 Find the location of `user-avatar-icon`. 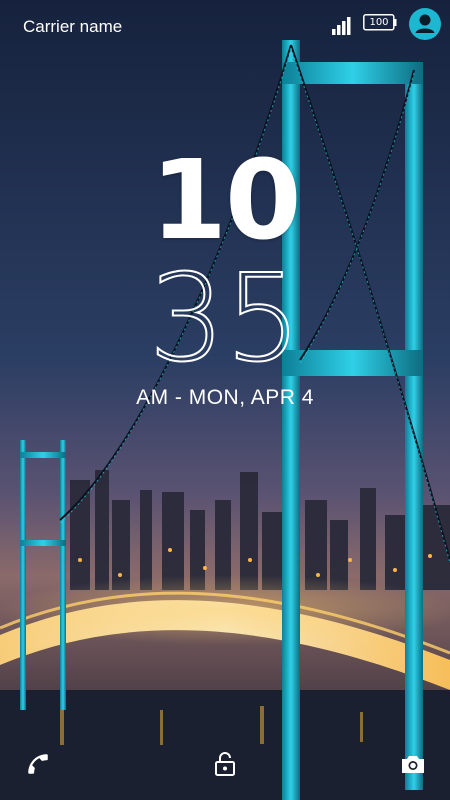

user-avatar-icon is located at coordinates (425, 24).